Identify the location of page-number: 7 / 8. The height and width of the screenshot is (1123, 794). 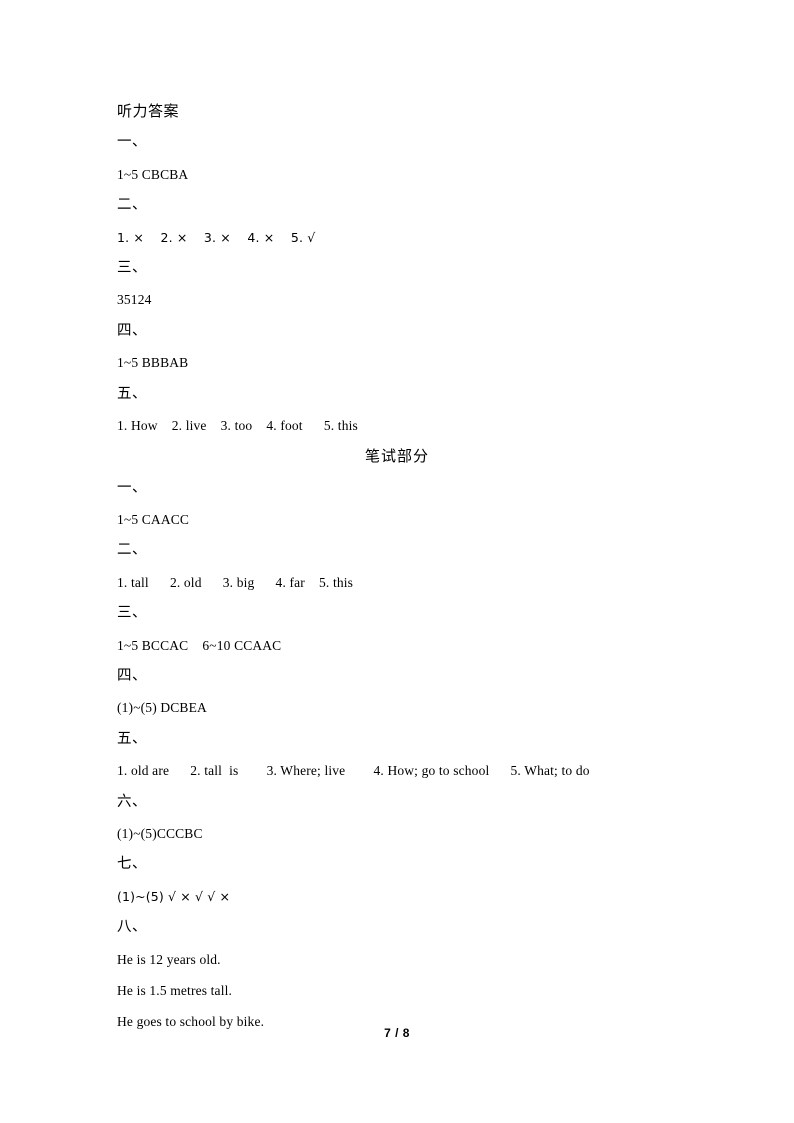
(397, 1033).